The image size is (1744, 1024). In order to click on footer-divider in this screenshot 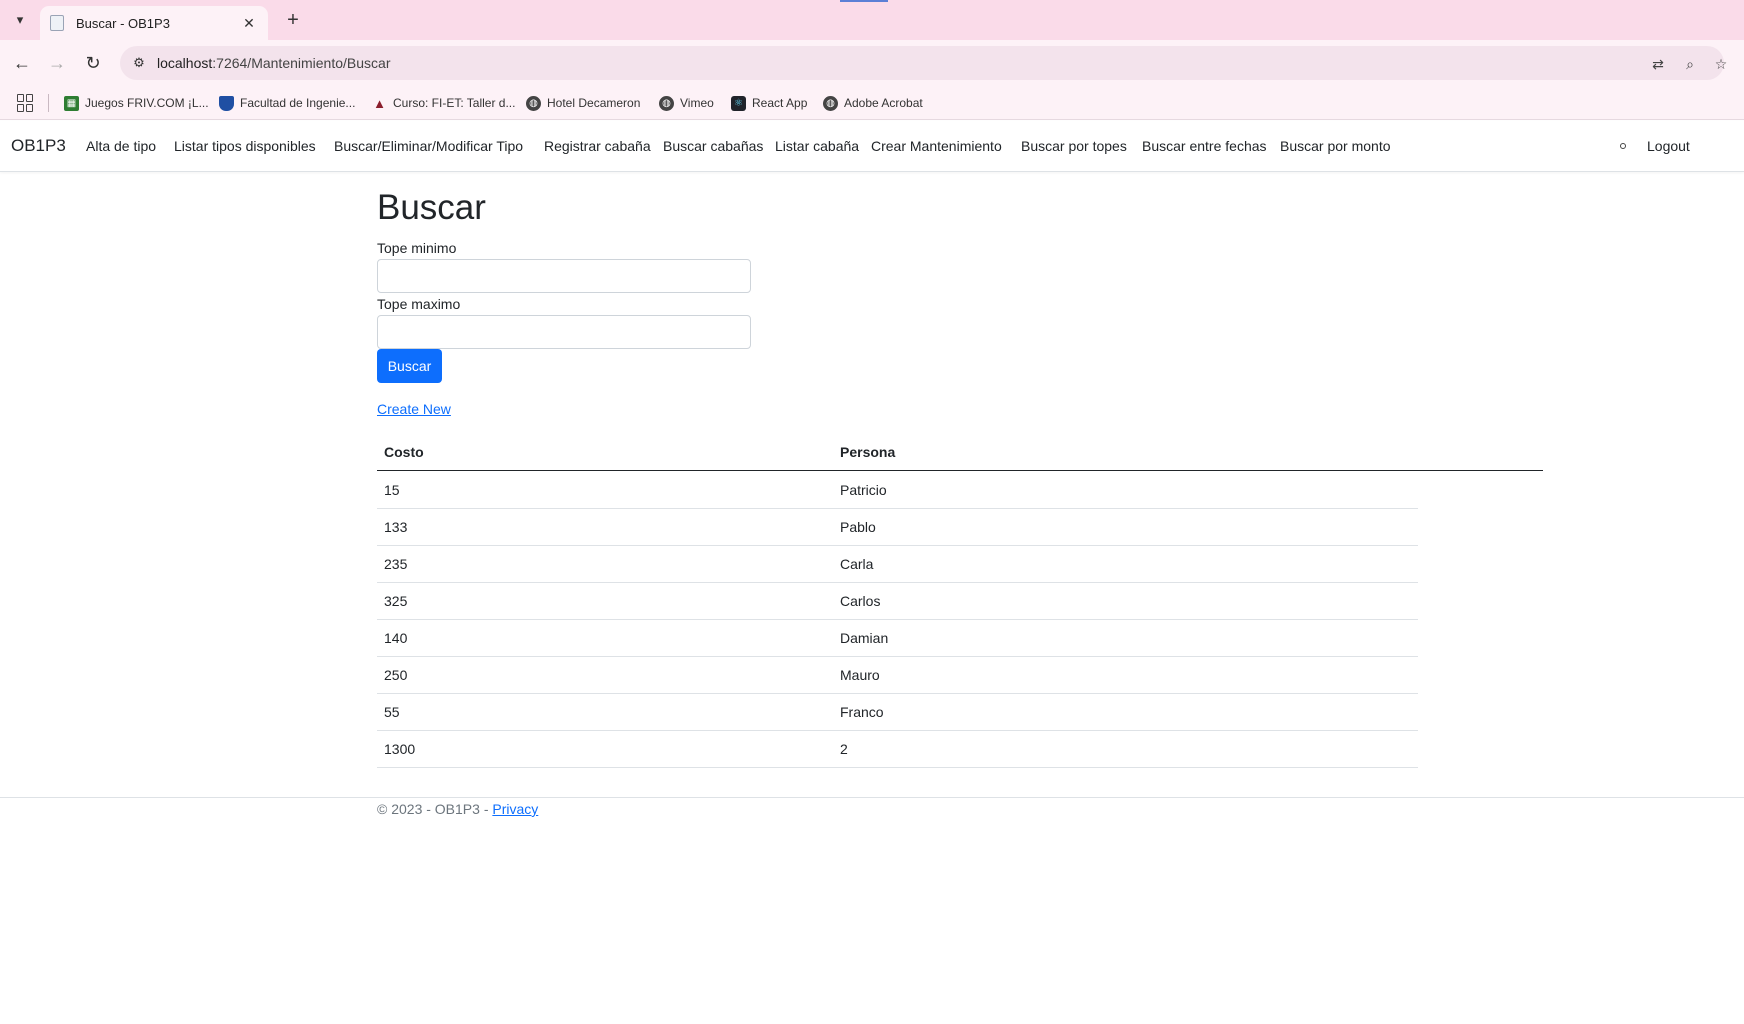, I will do `click(872, 797)`.